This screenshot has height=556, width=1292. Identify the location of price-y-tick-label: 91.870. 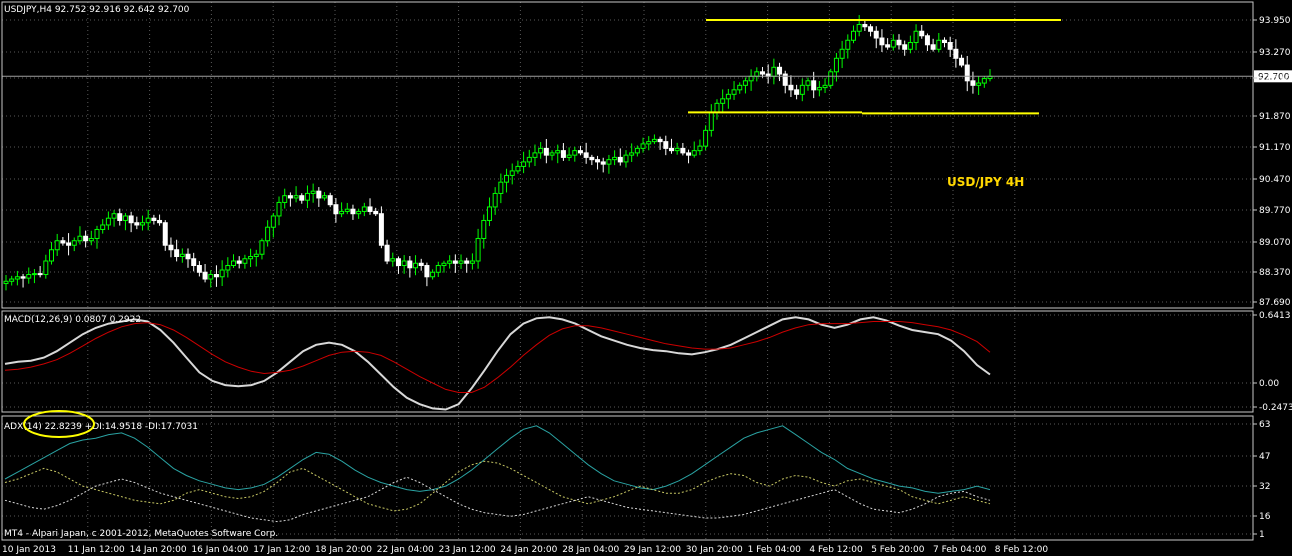
(1275, 117).